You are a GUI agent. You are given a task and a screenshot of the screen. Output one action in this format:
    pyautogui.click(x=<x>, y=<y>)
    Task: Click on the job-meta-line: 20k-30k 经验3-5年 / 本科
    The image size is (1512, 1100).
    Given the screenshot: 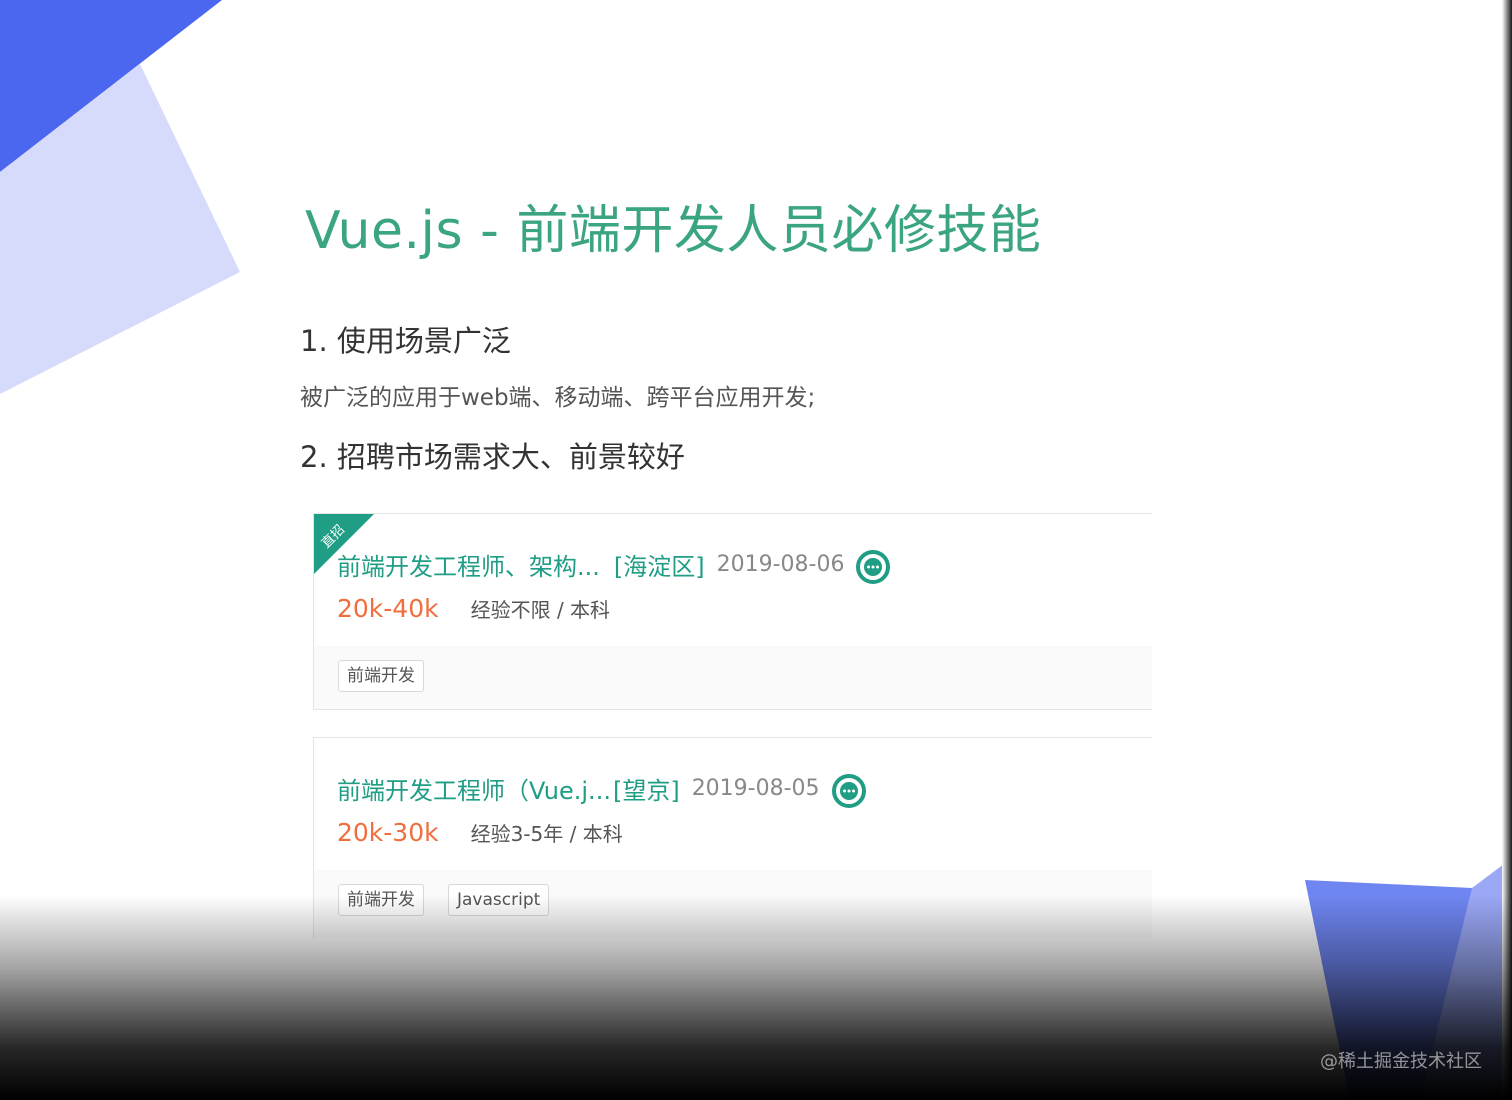 What is the action you would take?
    pyautogui.click(x=480, y=832)
    